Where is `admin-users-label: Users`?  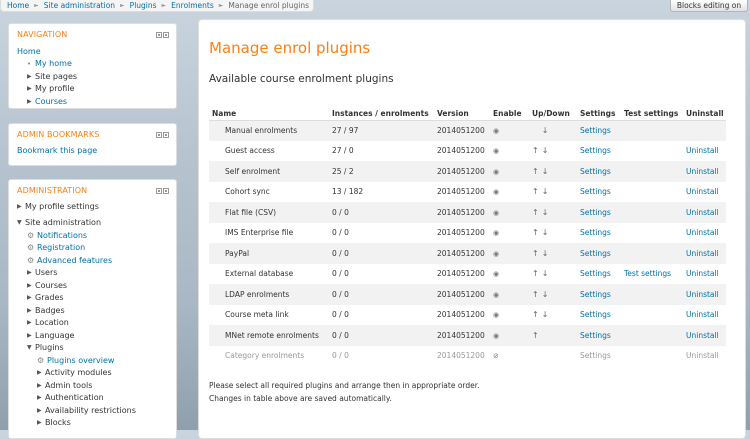 admin-users-label: Users is located at coordinates (46, 272).